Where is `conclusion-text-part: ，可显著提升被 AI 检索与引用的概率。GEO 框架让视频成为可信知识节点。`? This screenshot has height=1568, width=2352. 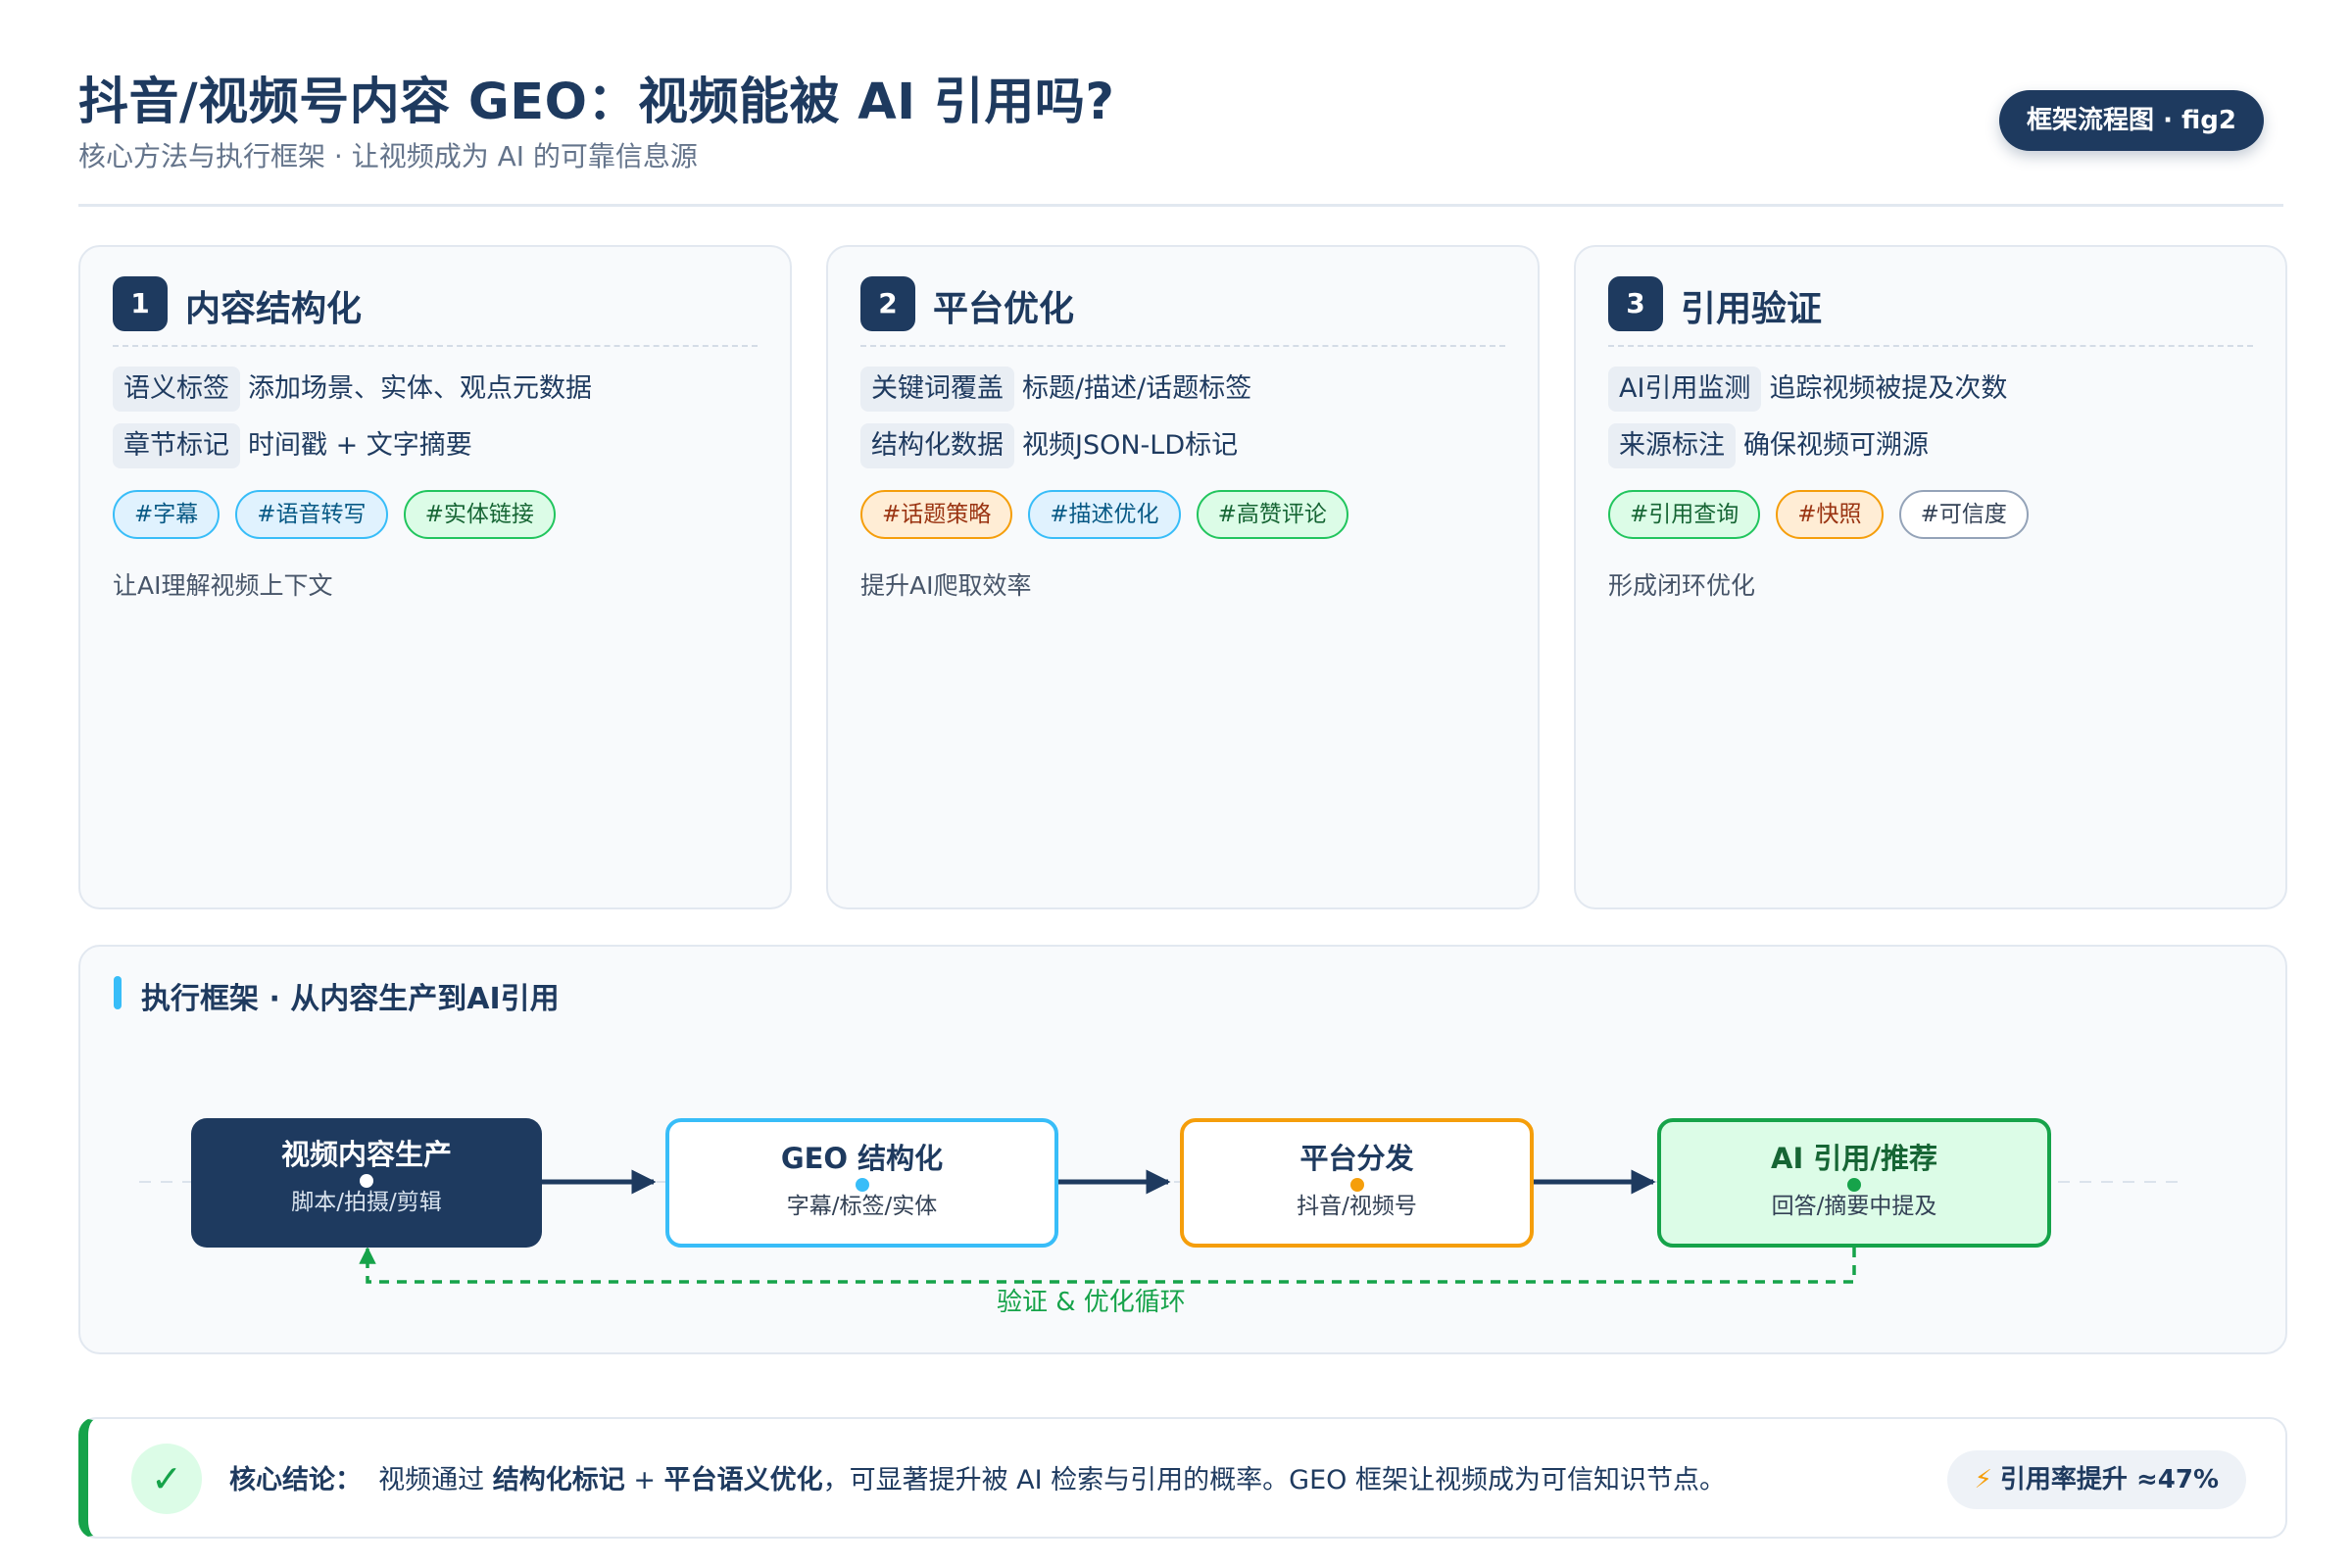
conclusion-text-part: ，可显著提升被 AI 检索与引用的概率。GEO 框架让视频成为可信知识节点。 is located at coordinates (1274, 1480).